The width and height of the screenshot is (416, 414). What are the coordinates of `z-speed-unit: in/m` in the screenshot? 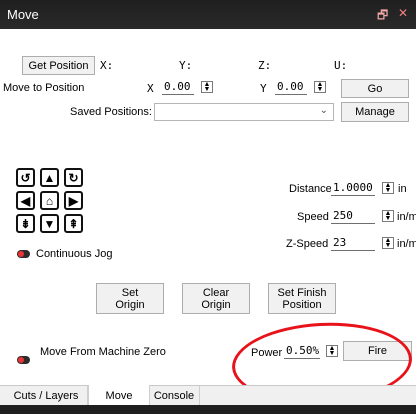 It's located at (406, 244).